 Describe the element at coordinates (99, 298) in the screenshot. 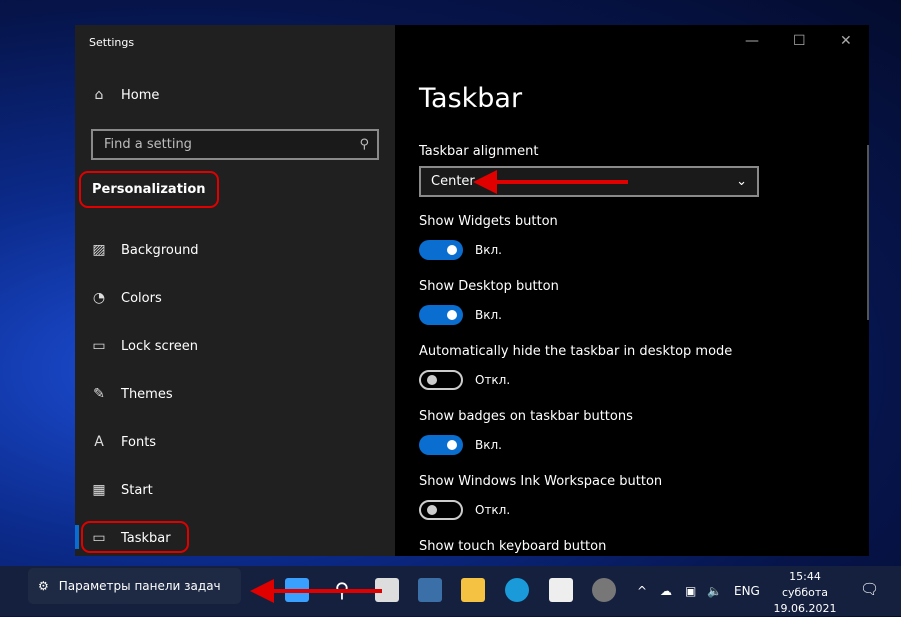

I see `colors-icon: ◔` at that location.